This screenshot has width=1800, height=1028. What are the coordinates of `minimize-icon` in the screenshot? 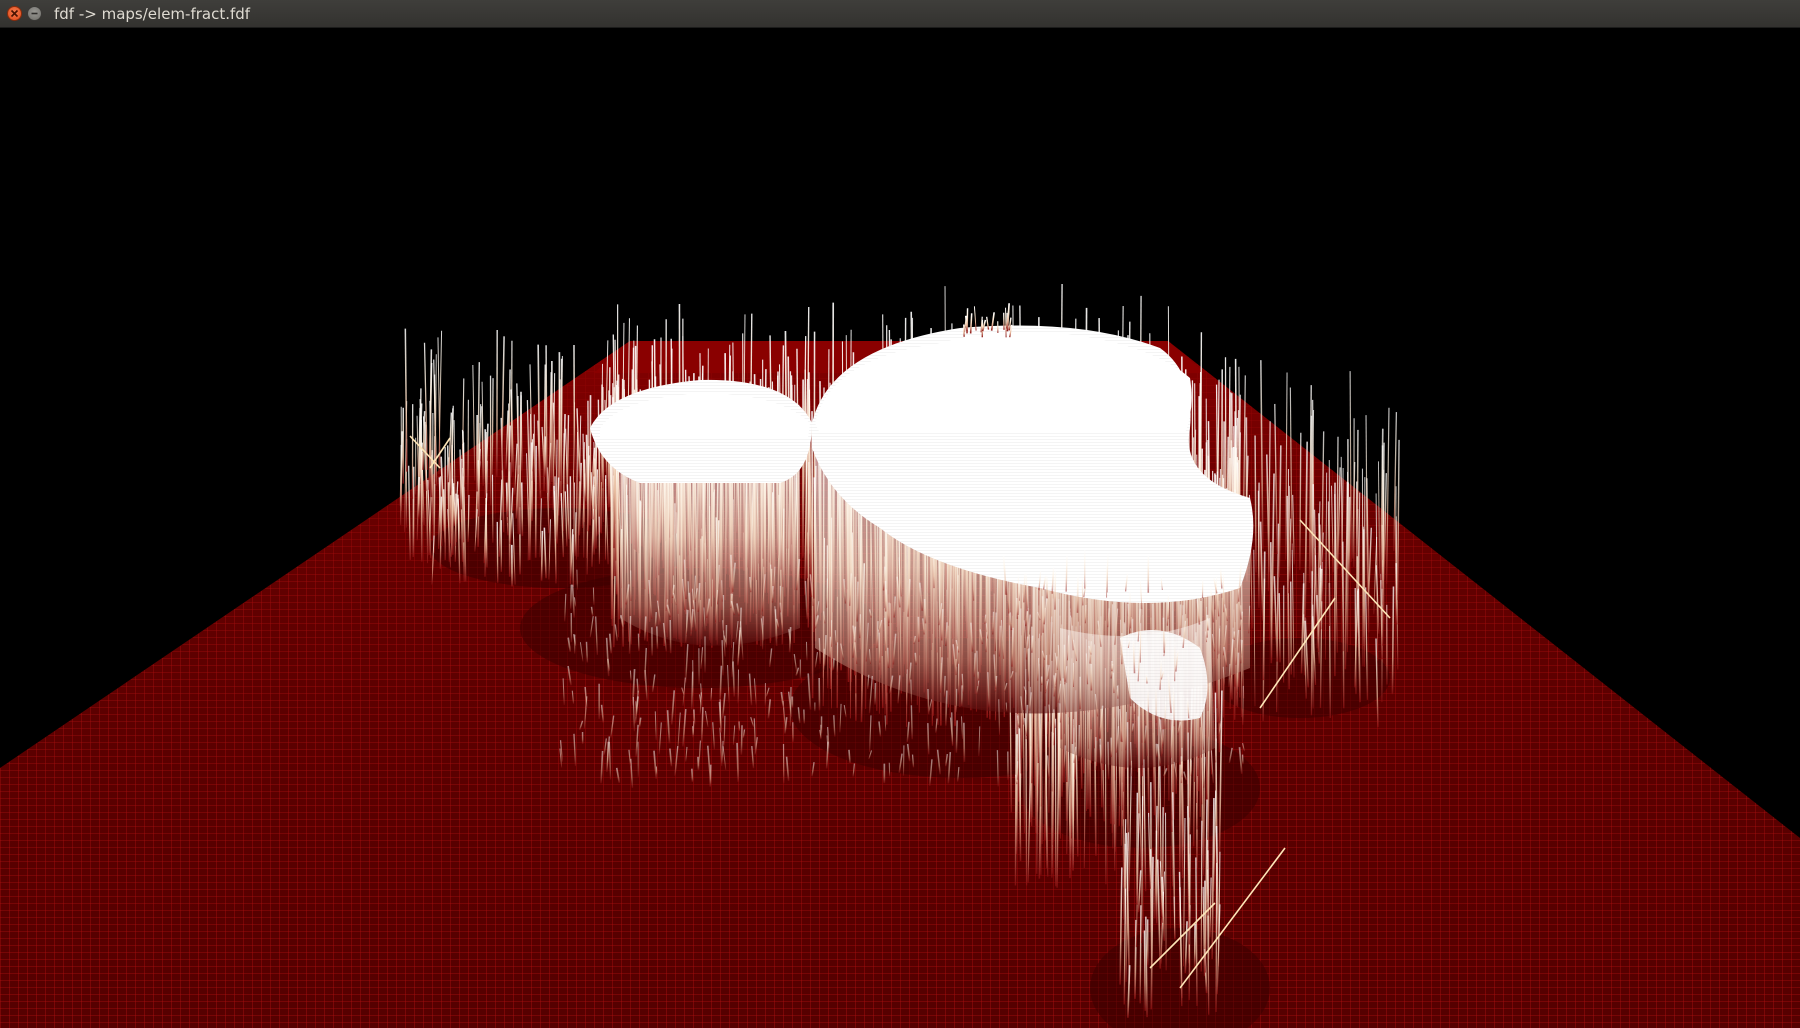 It's located at (34, 13).